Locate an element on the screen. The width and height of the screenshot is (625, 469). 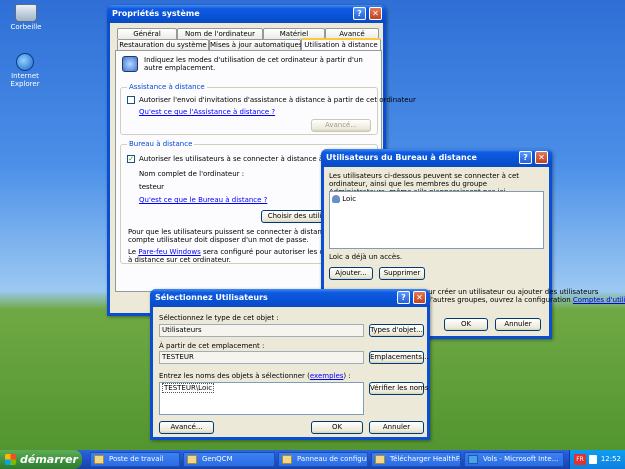
access-status: Loic a déjà un accès. is located at coordinates (366, 257).